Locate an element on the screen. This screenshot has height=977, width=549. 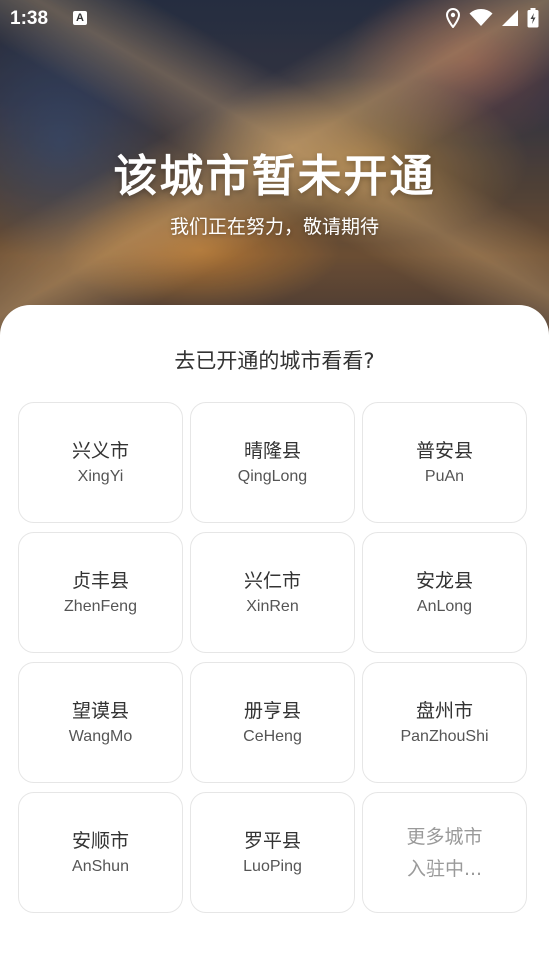
city-name: 册亨县 is located at coordinates (272, 710).